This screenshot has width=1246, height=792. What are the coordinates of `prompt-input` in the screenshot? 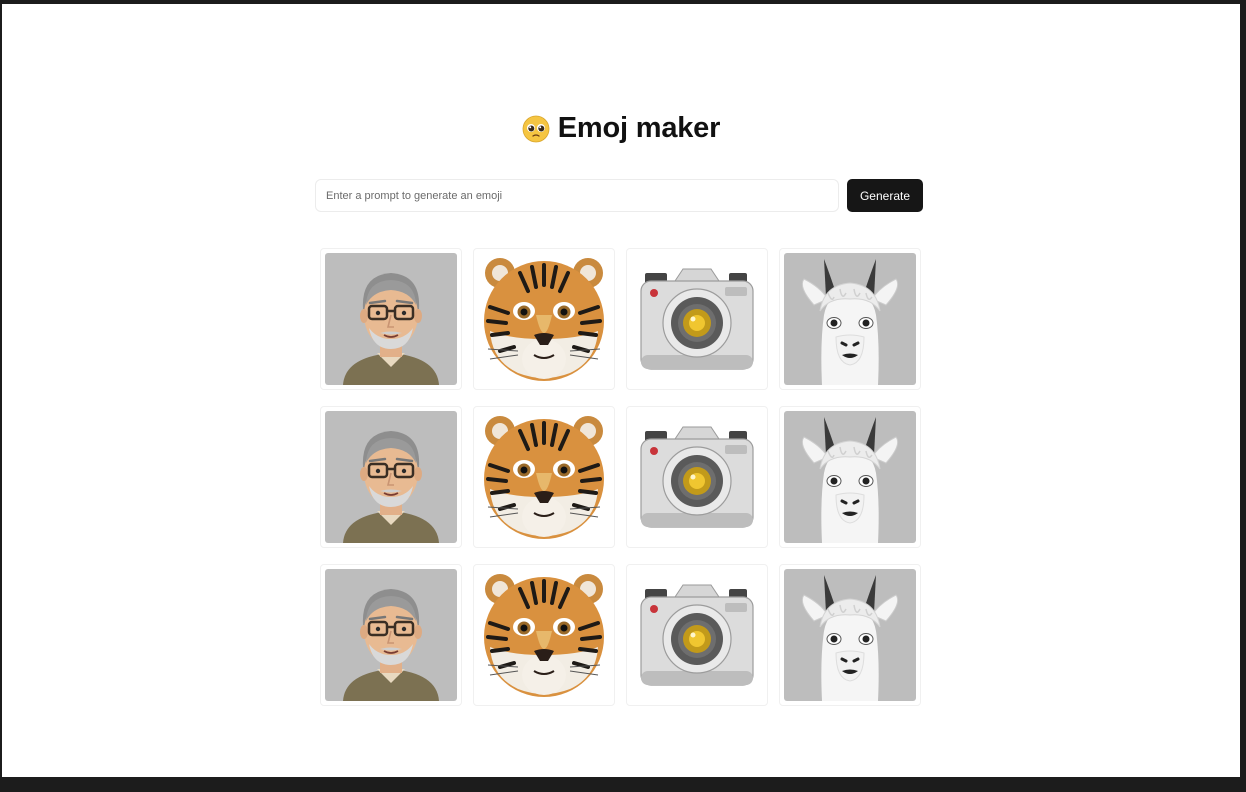 It's located at (577, 195).